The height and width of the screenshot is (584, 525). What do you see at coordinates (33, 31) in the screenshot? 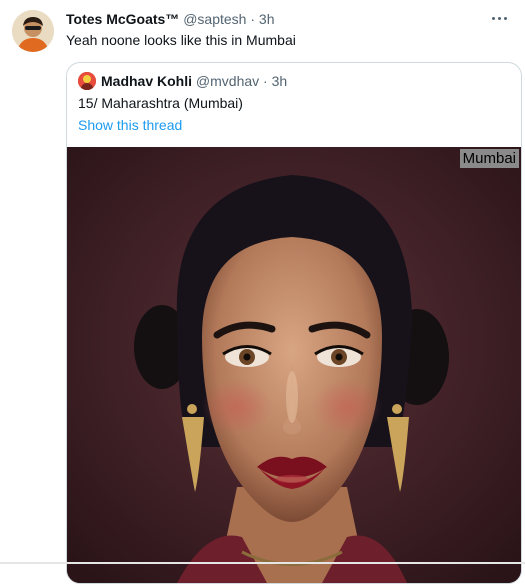
I see `user-avatar` at bounding box center [33, 31].